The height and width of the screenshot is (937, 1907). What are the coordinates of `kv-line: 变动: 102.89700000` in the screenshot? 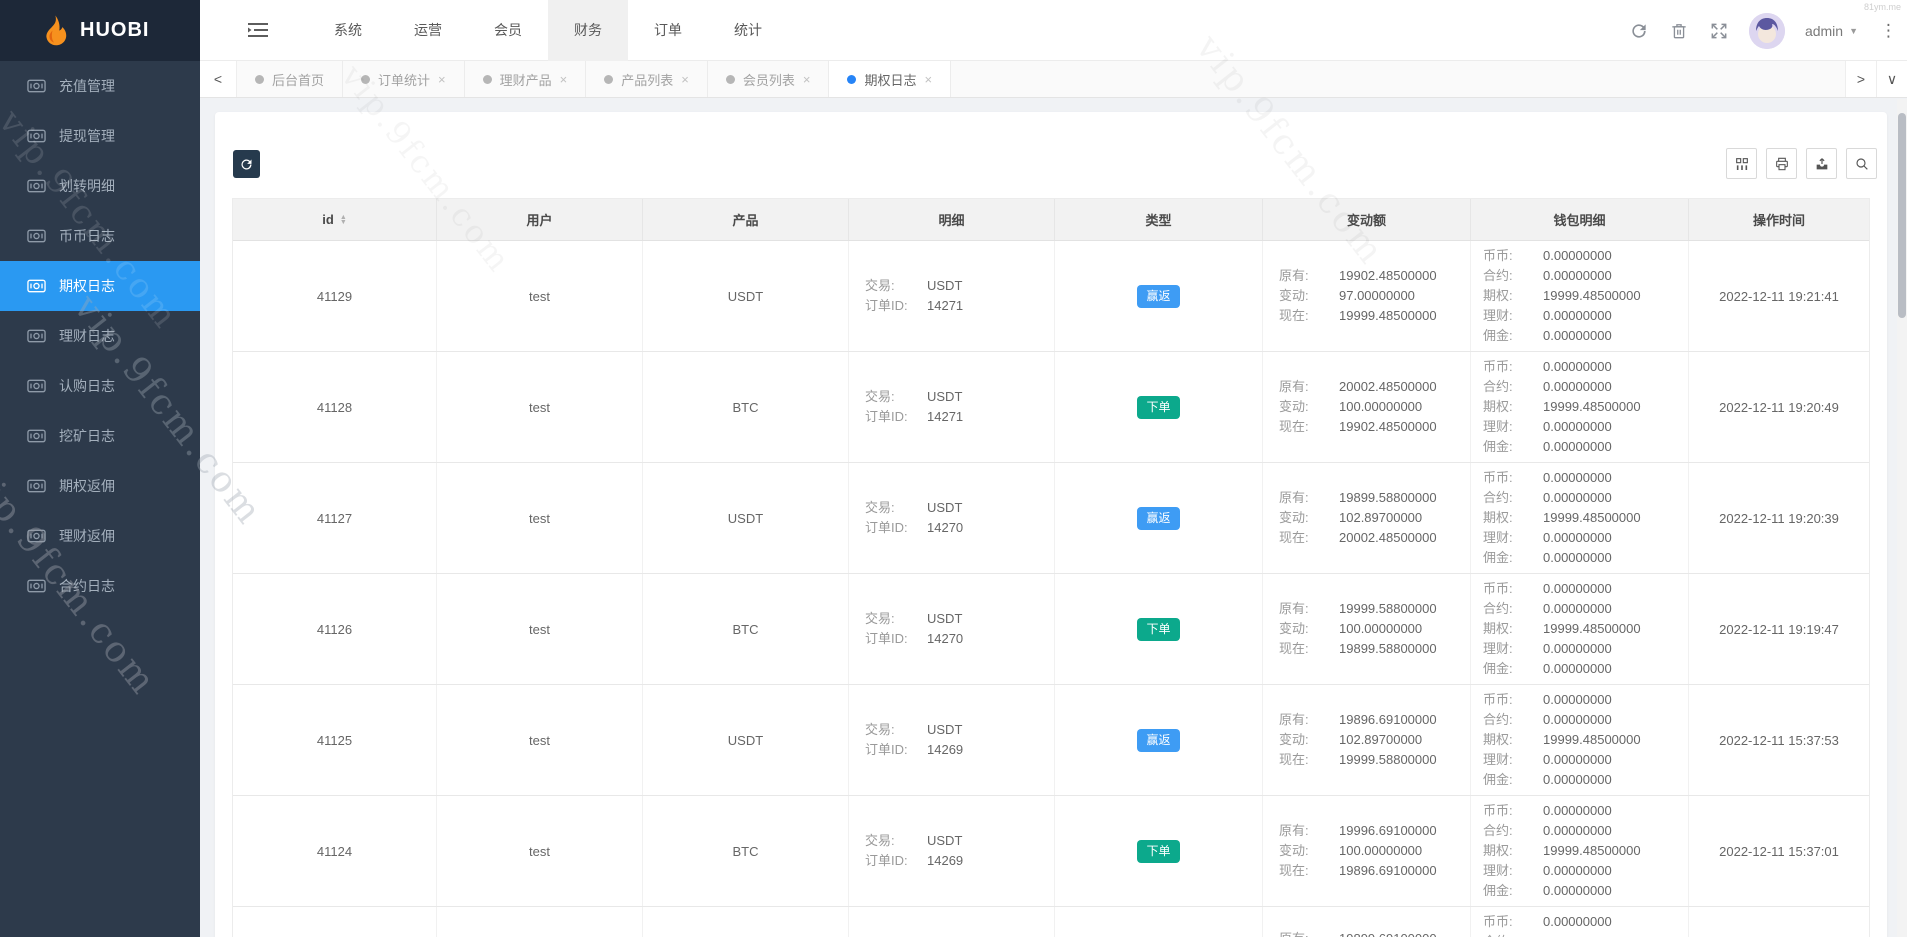 It's located at (1358, 740).